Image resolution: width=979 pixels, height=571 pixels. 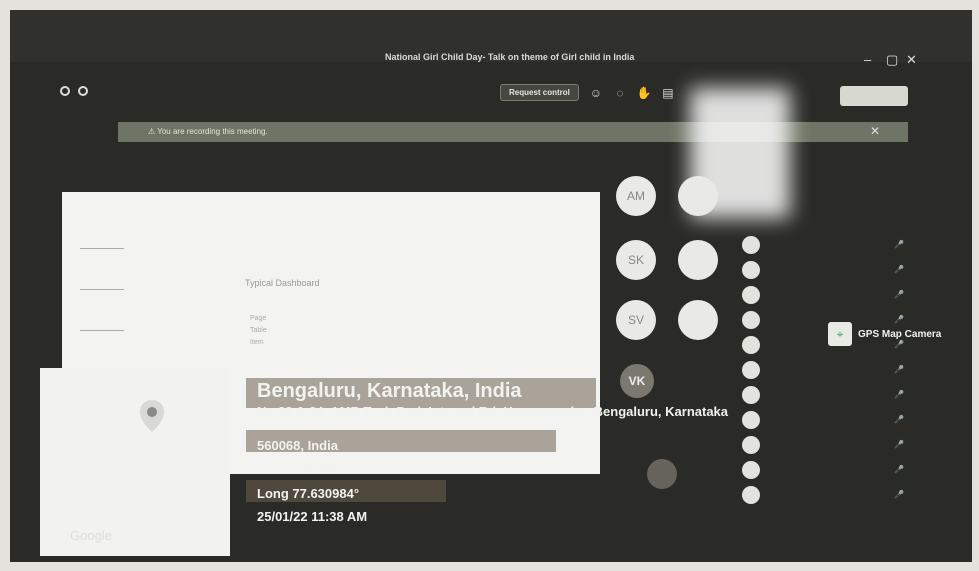 I want to click on shared-sub-item: Table, so click(x=258, y=330).